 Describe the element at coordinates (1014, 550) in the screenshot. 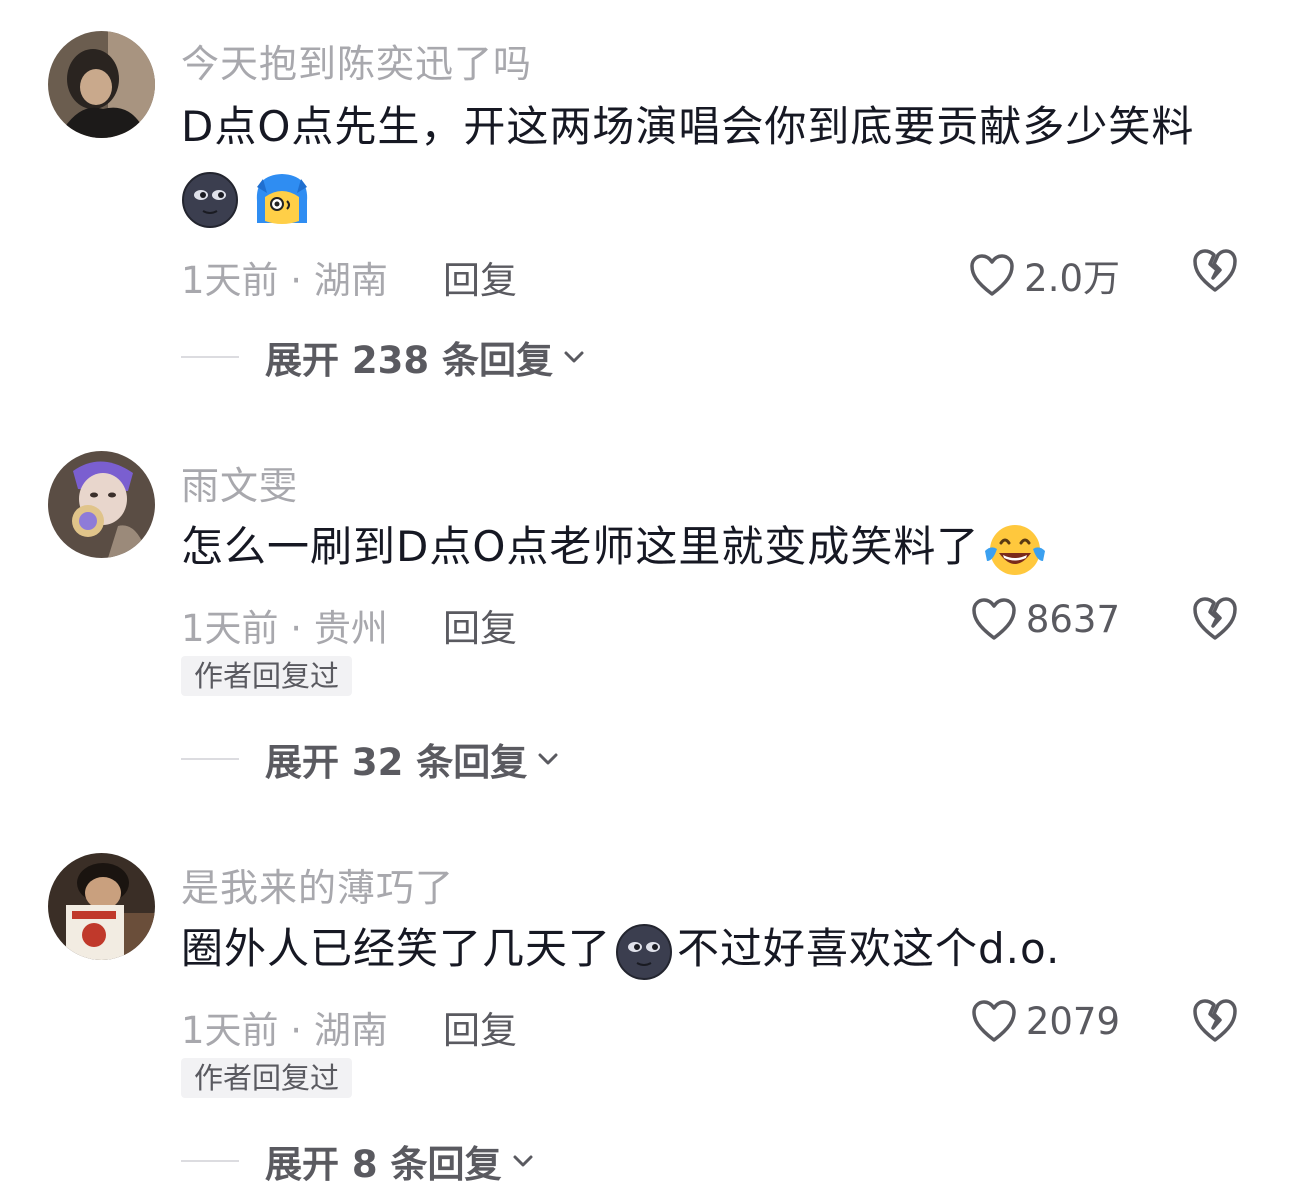

I see `tears-of-joy-emoji` at that location.